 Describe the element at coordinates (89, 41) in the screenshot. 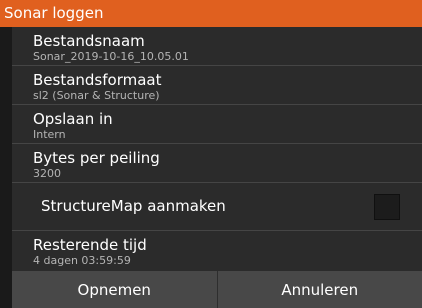

I see `file-name-label: Bestandsnaam` at that location.